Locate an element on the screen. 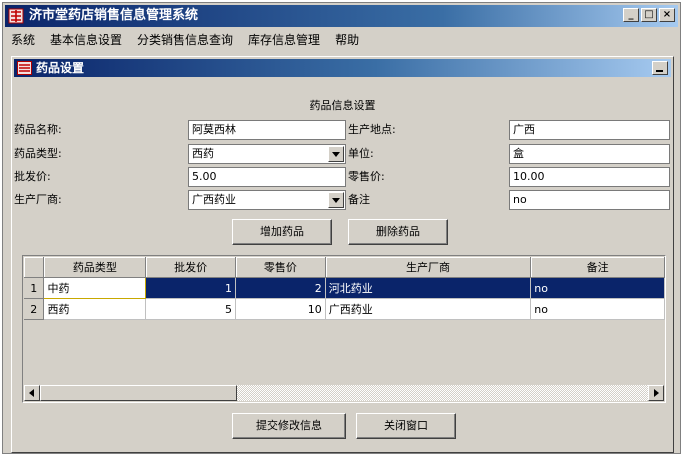 This screenshot has height=460, width=687. row-number: 1 is located at coordinates (34, 288).